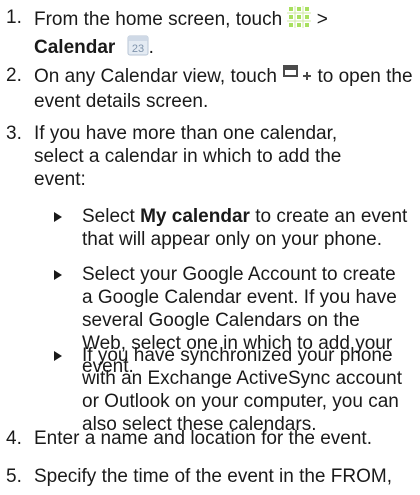 The image size is (420, 495). What do you see at coordinates (155, 77) in the screenshot?
I see `step-text-part: On any Calendar view, touch` at bounding box center [155, 77].